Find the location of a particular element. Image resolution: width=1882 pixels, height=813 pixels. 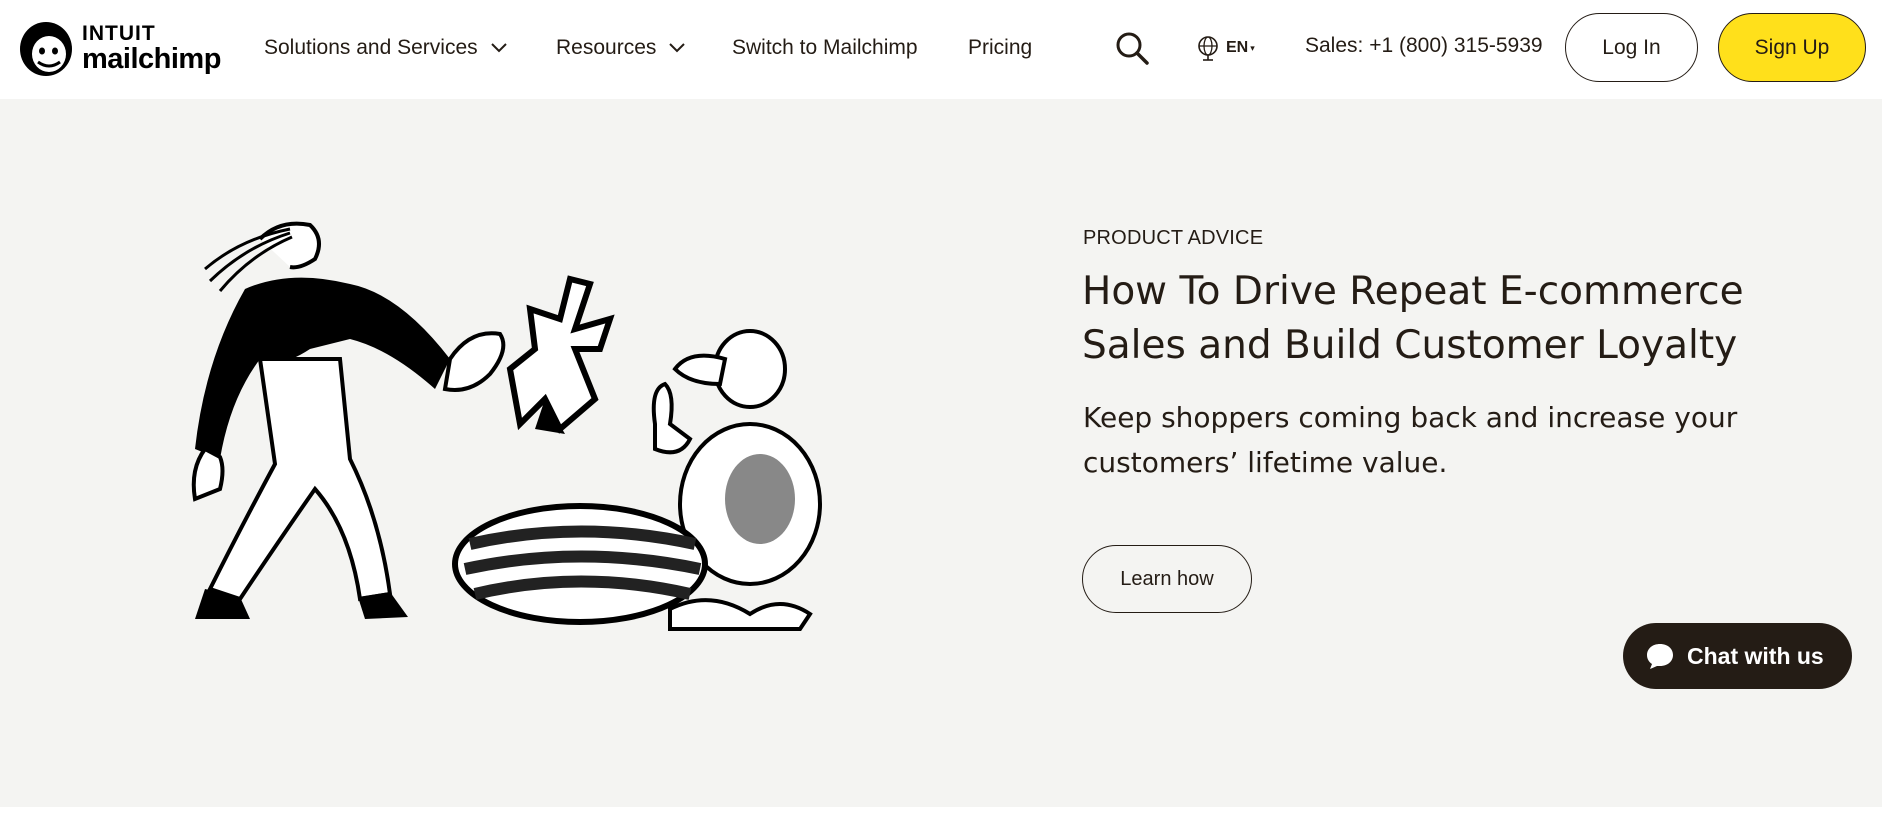

article-category: PRODUCT ADVICE is located at coordinates (1173, 238).